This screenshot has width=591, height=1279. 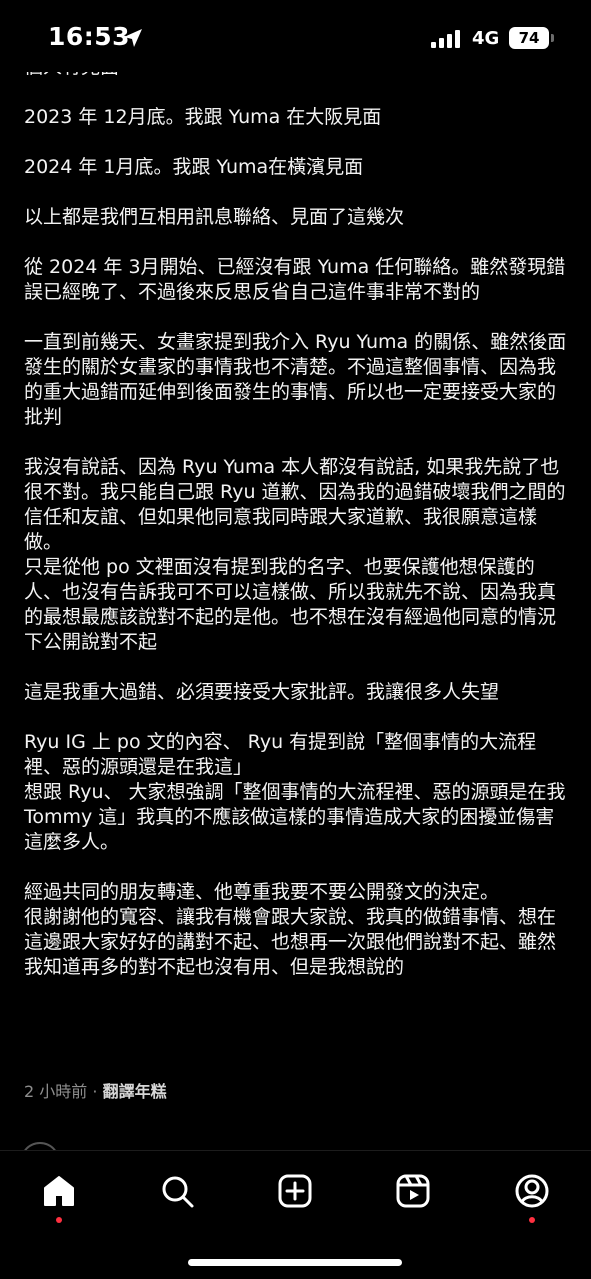 What do you see at coordinates (133, 38) in the screenshot?
I see `location-arrow-icon` at bounding box center [133, 38].